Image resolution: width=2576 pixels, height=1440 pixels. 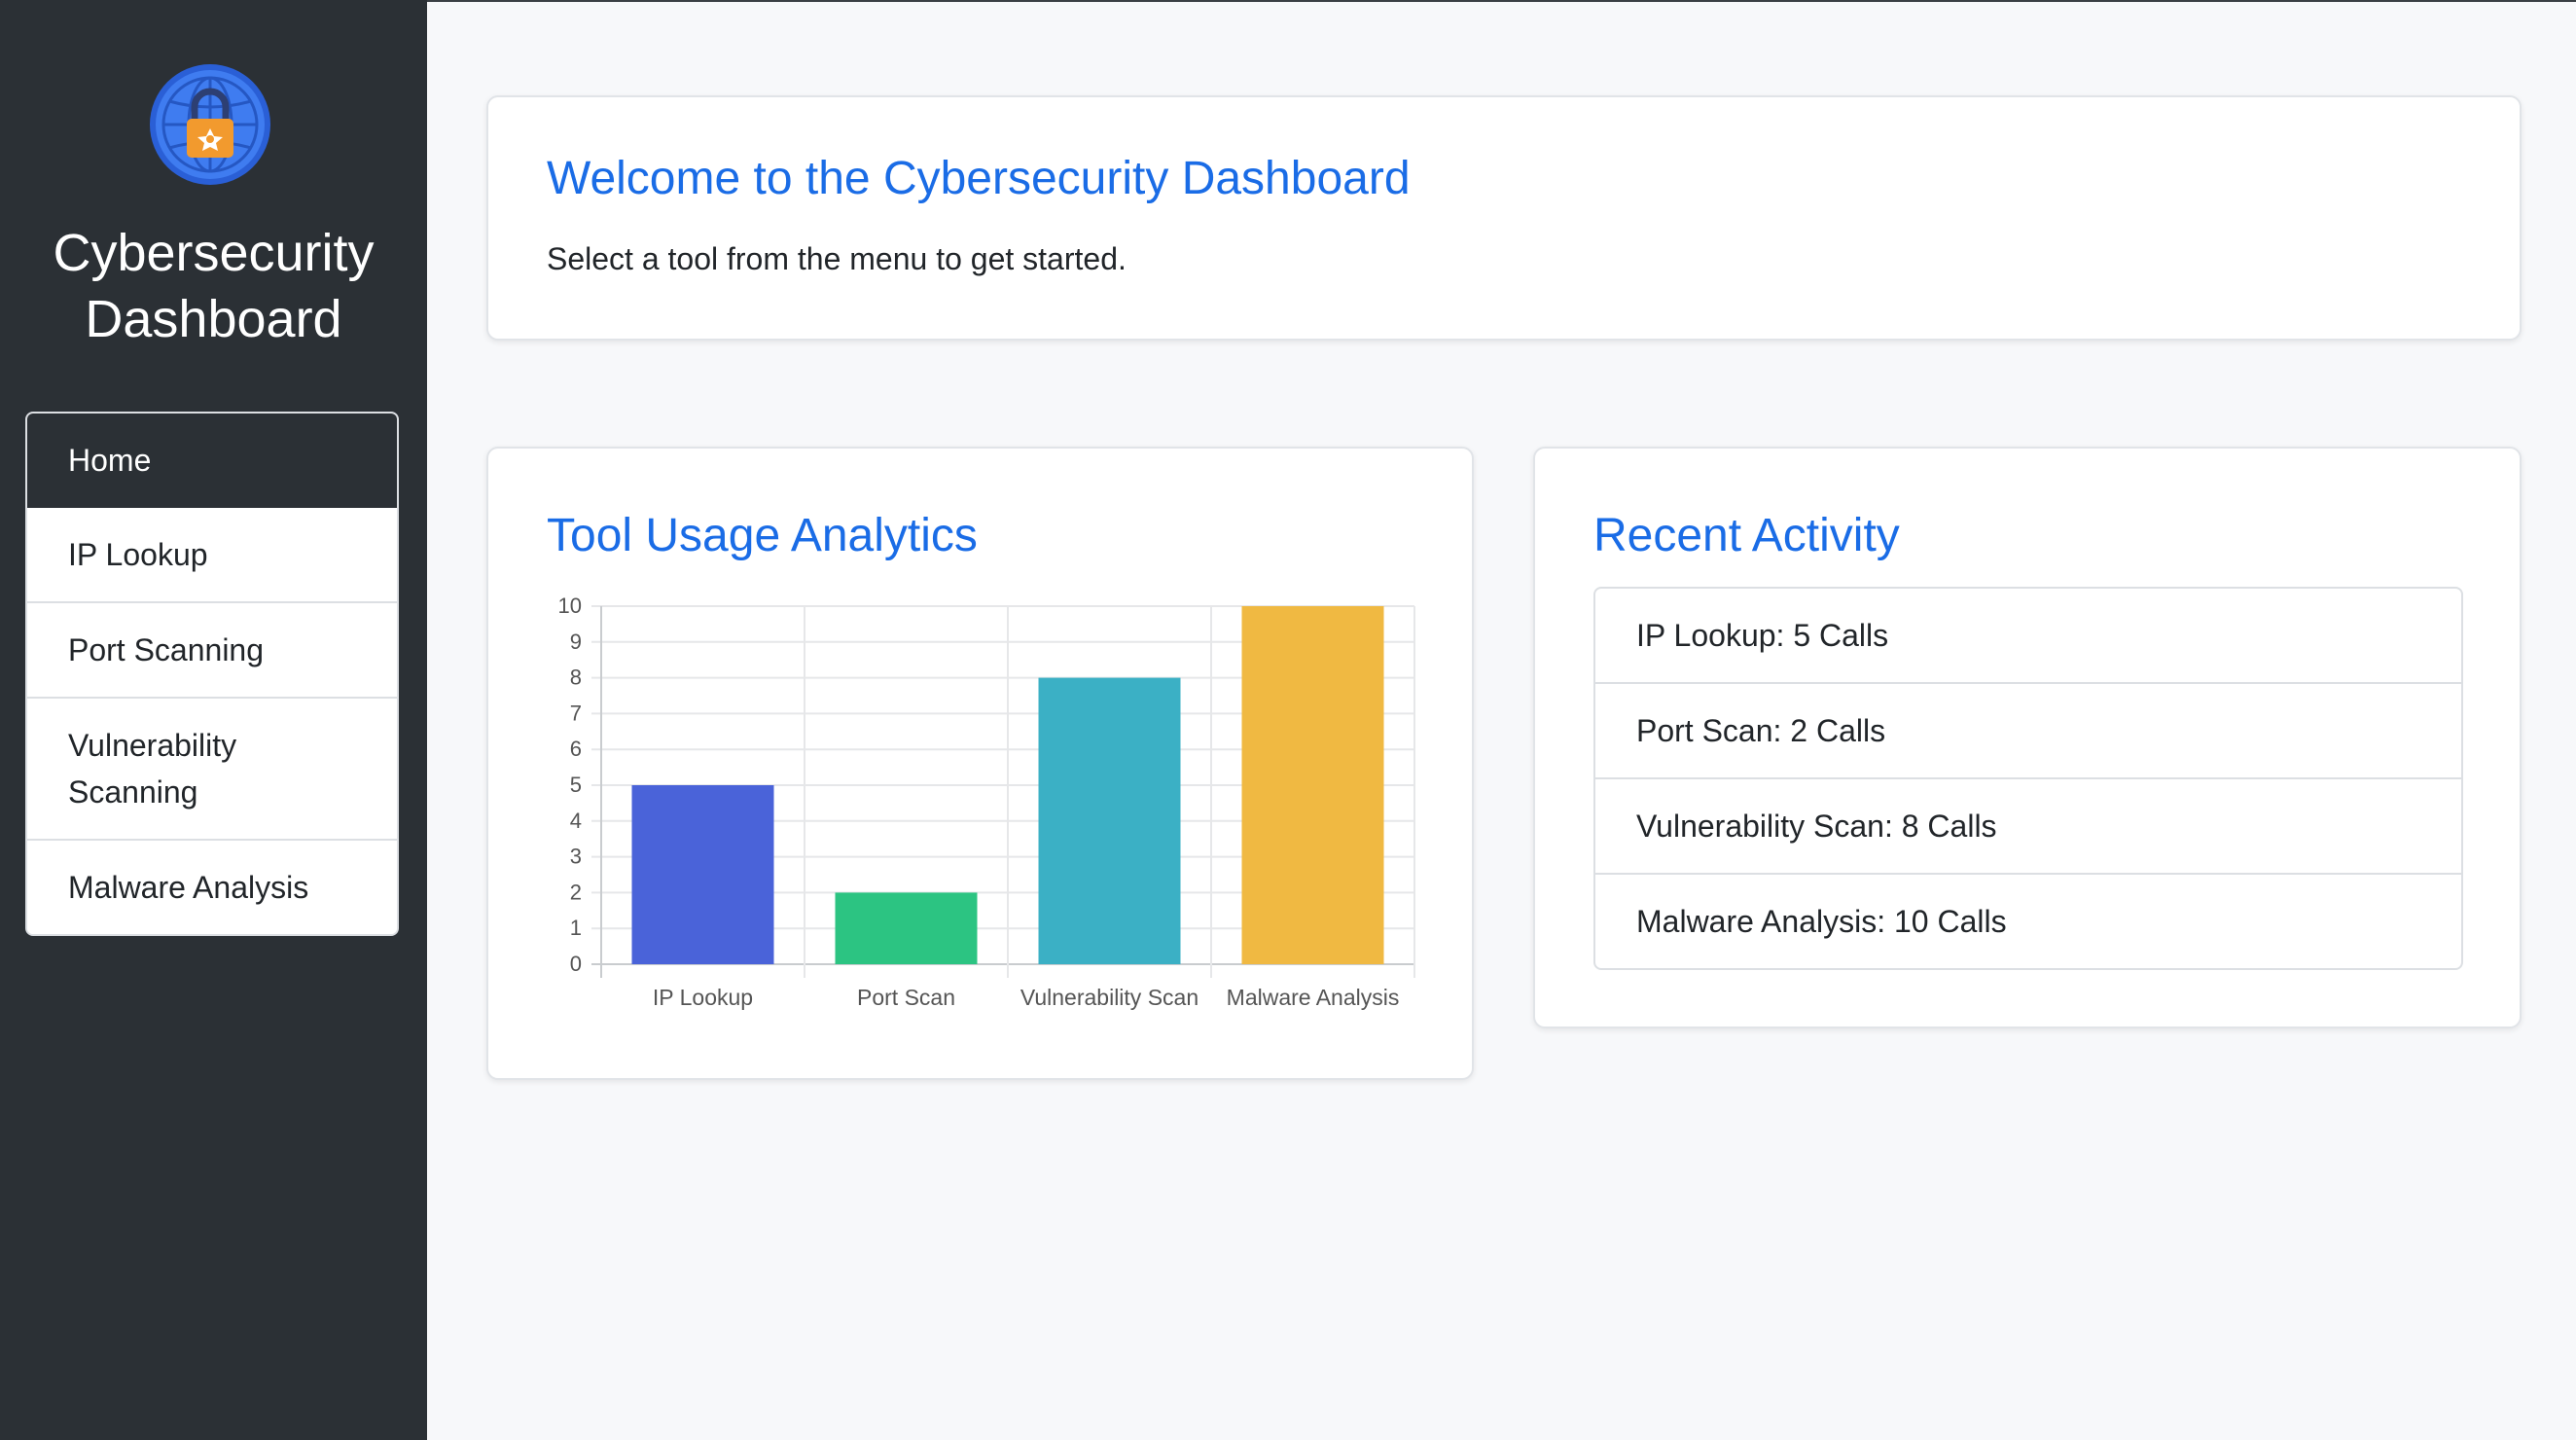 I want to click on y-tick-label: 3, so click(x=576, y=857).